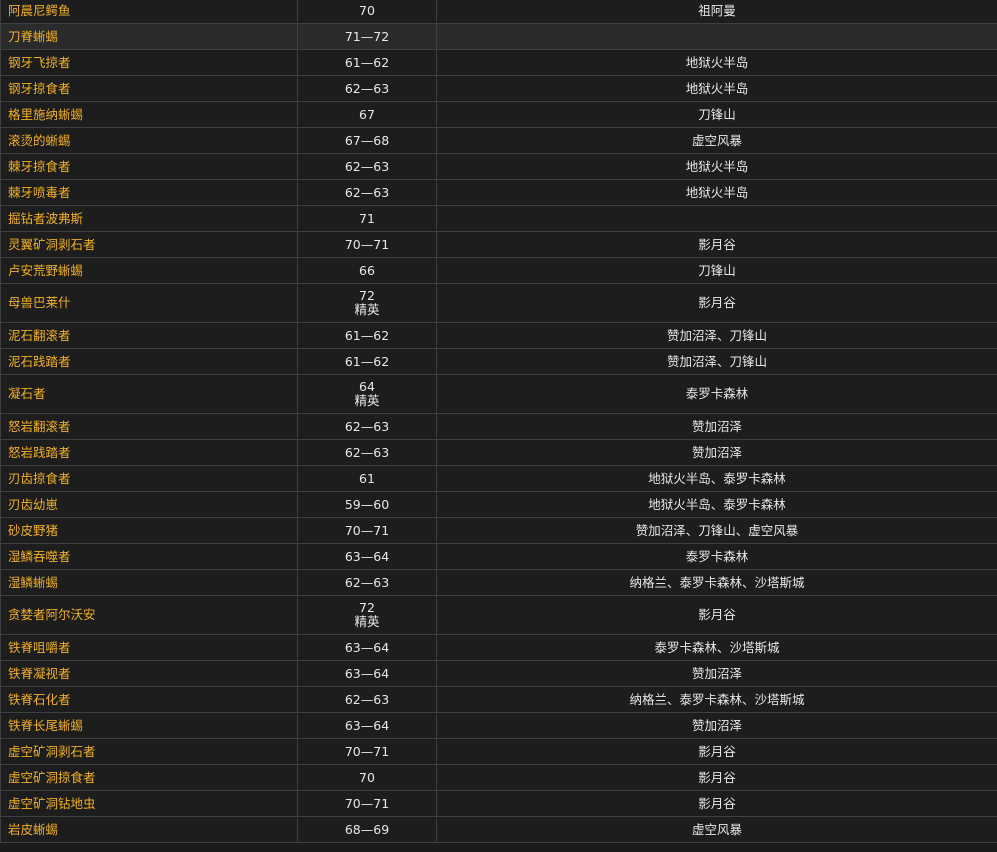 The image size is (997, 852). What do you see at coordinates (149, 394) in the screenshot?
I see `creature-name-link: 凝石者` at bounding box center [149, 394].